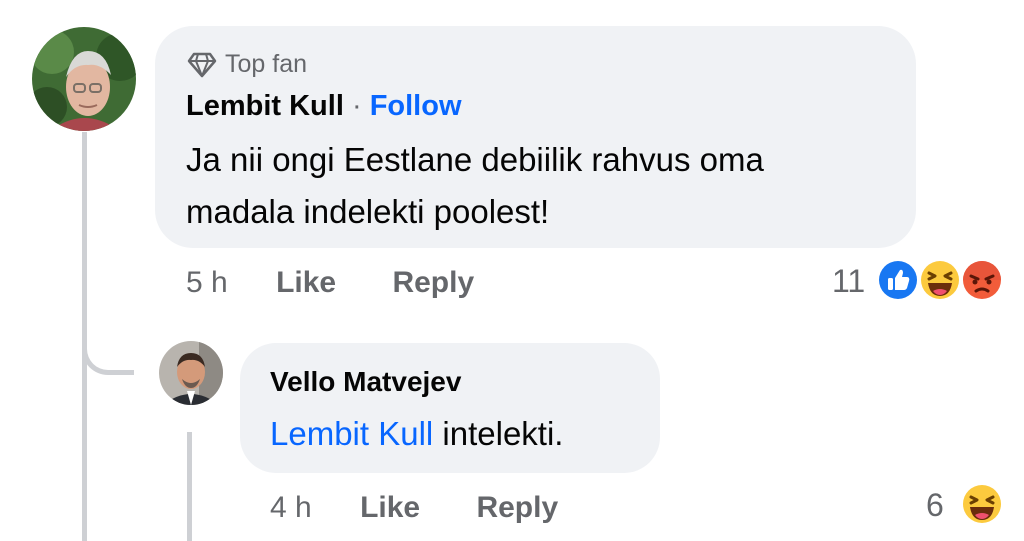 The height and width of the screenshot is (541, 1024). I want to click on author-name: Lembit Kull, so click(265, 106).